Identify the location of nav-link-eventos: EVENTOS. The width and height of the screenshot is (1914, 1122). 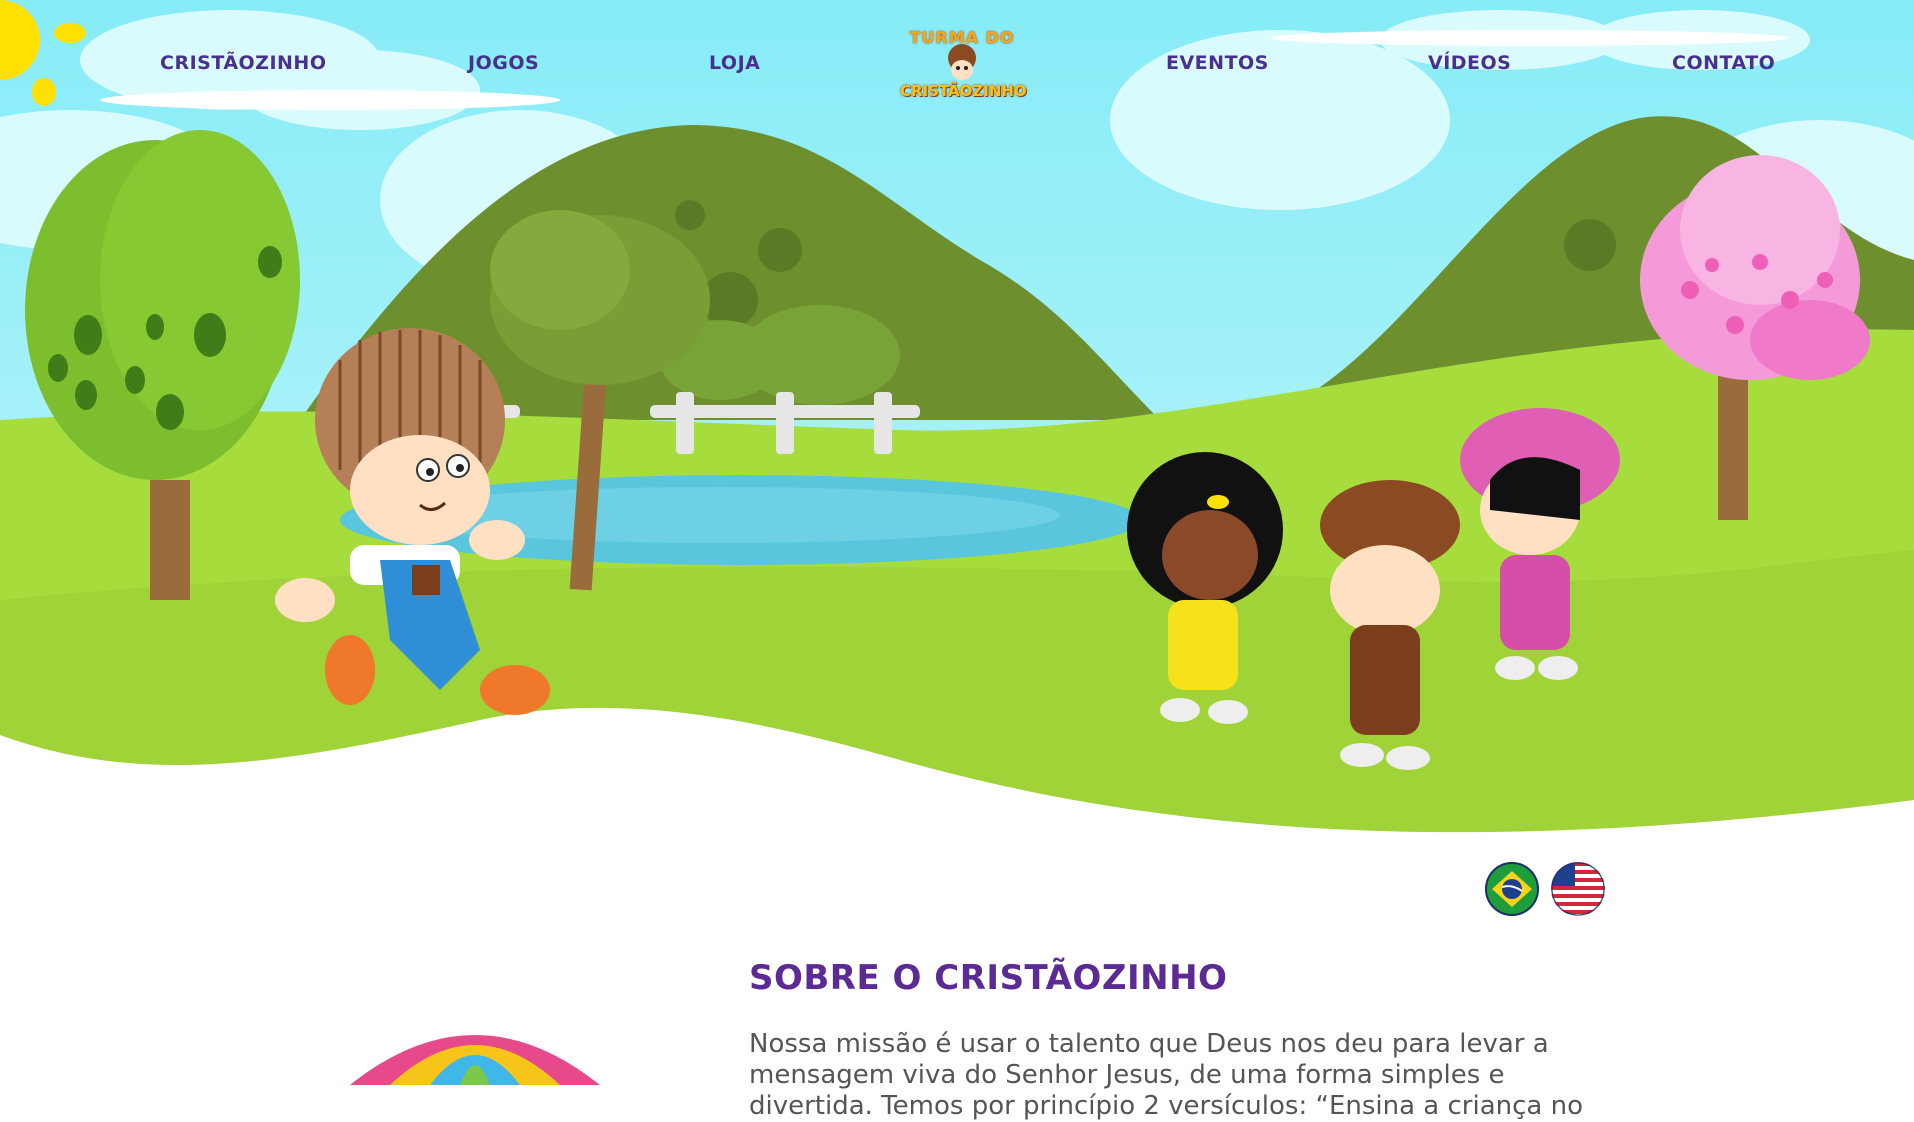
(1217, 63).